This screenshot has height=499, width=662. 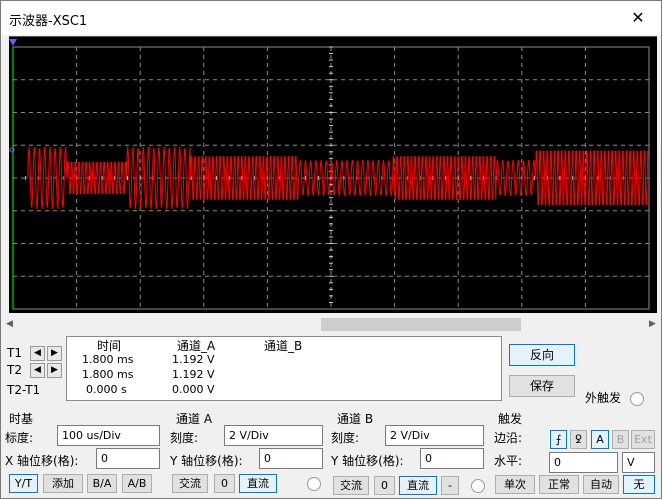 I want to click on channel-a-ypos-field: 0, so click(x=291, y=458).